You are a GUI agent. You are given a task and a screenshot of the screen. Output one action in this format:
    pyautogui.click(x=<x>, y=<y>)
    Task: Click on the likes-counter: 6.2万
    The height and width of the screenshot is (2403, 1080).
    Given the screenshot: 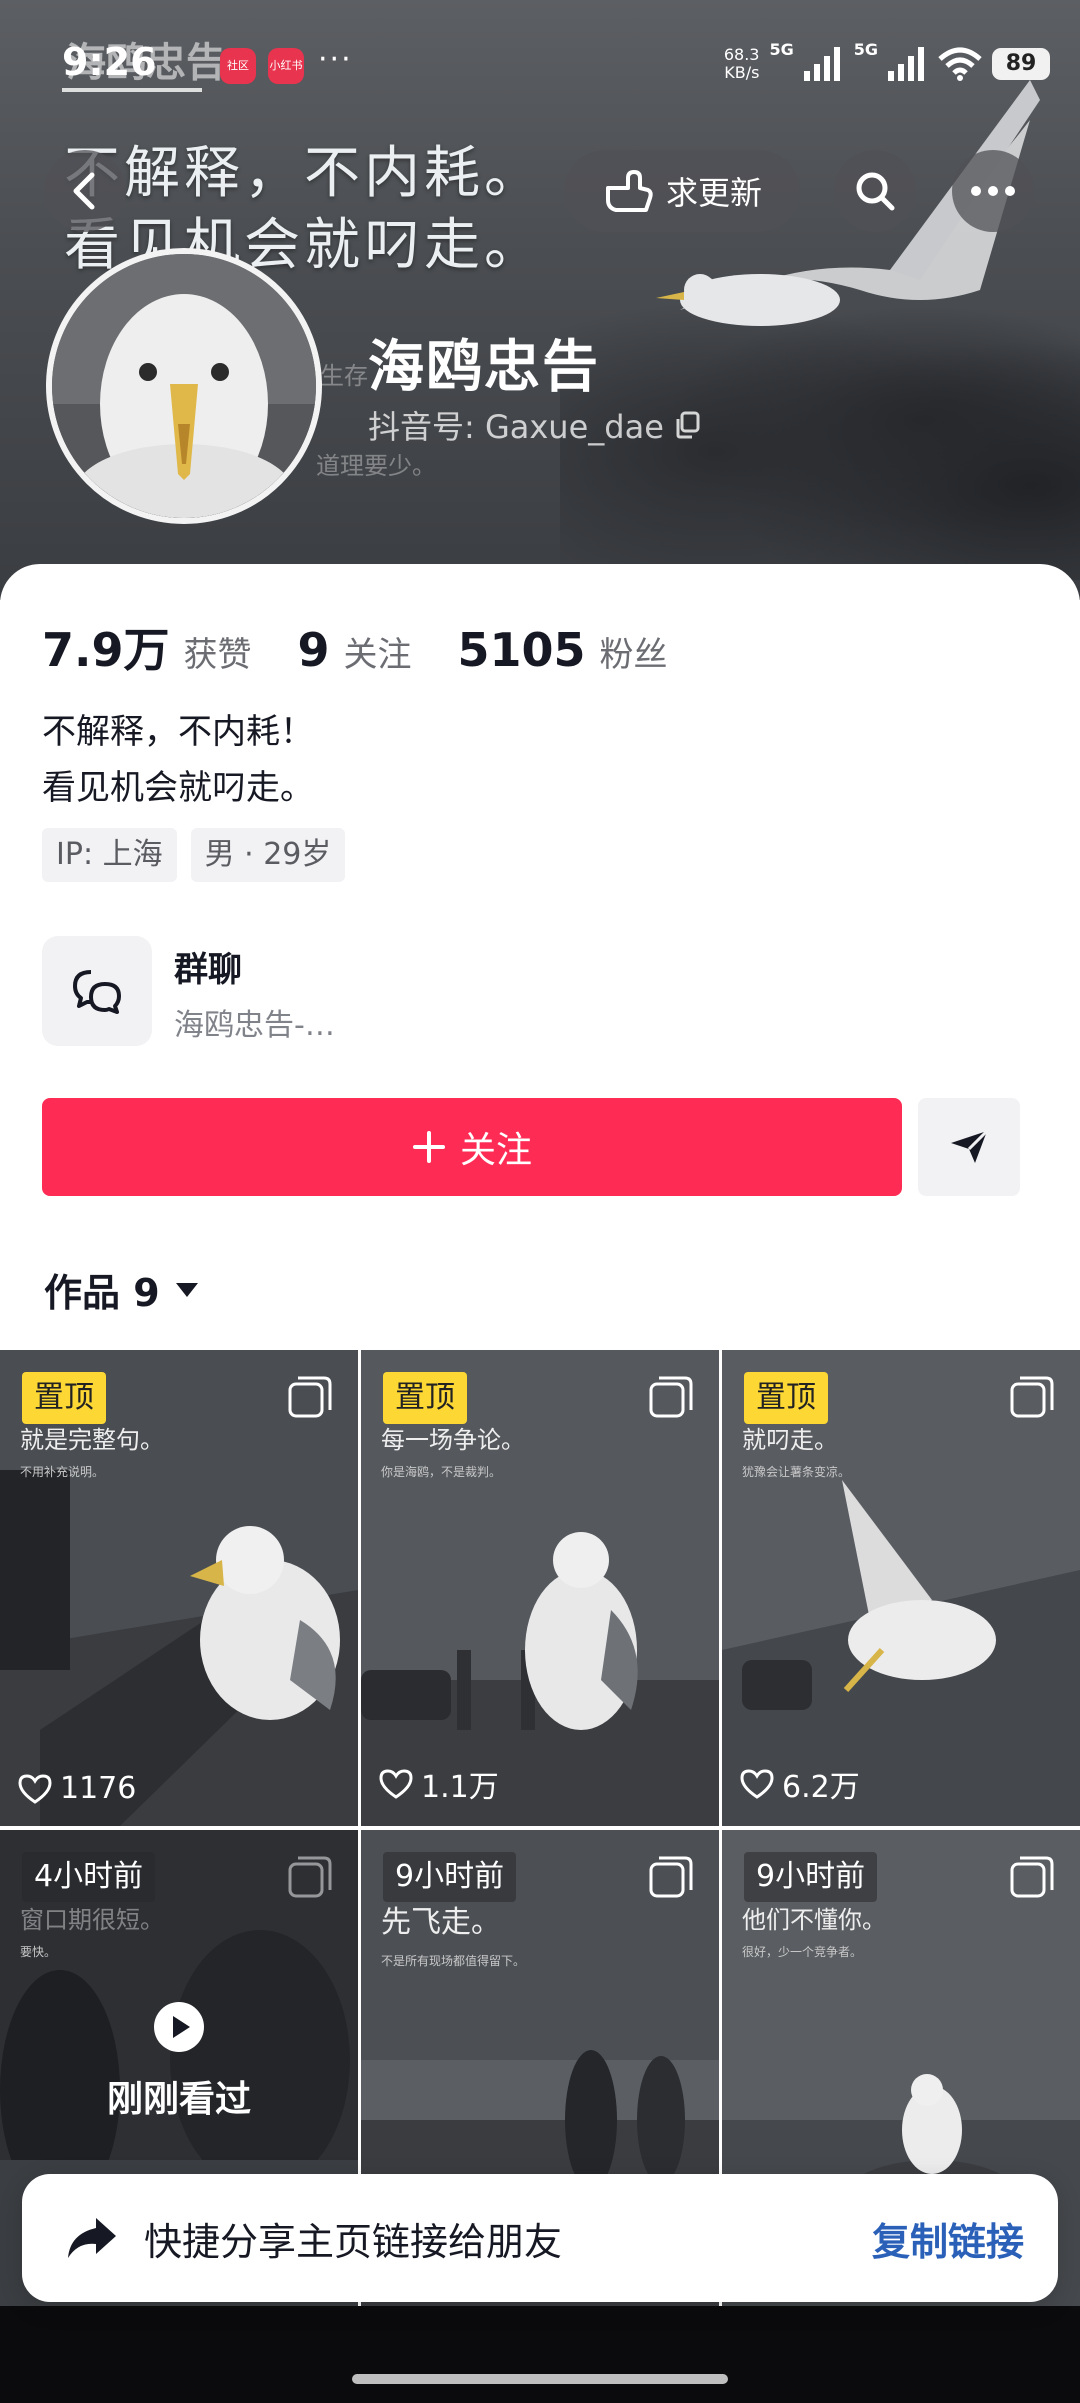 What is the action you would take?
    pyautogui.click(x=800, y=1784)
    